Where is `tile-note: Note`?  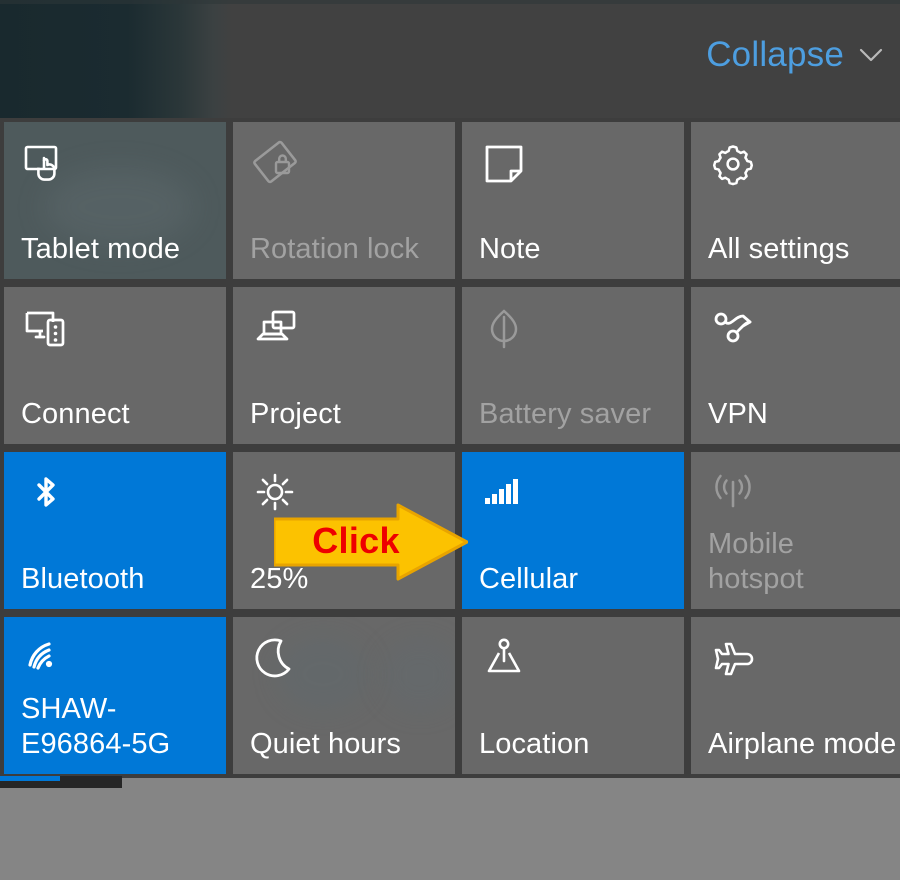 tile-note: Note is located at coordinates (573, 200).